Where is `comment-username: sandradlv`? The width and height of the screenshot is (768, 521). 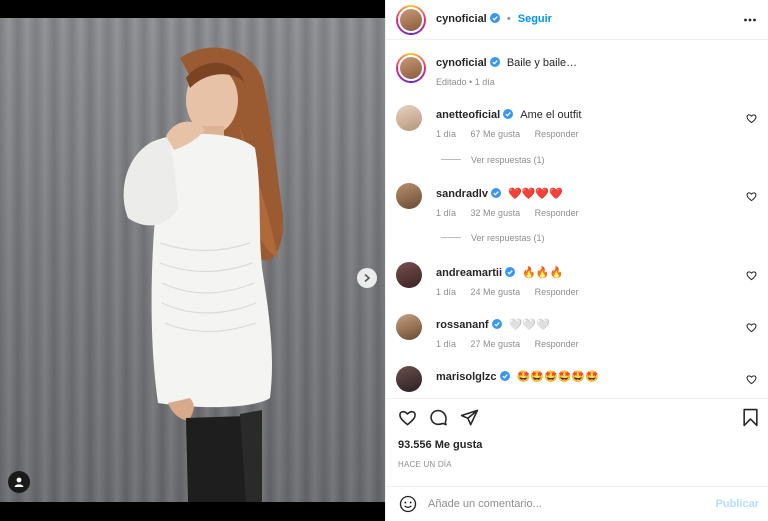 comment-username: sandradlv is located at coordinates (462, 194).